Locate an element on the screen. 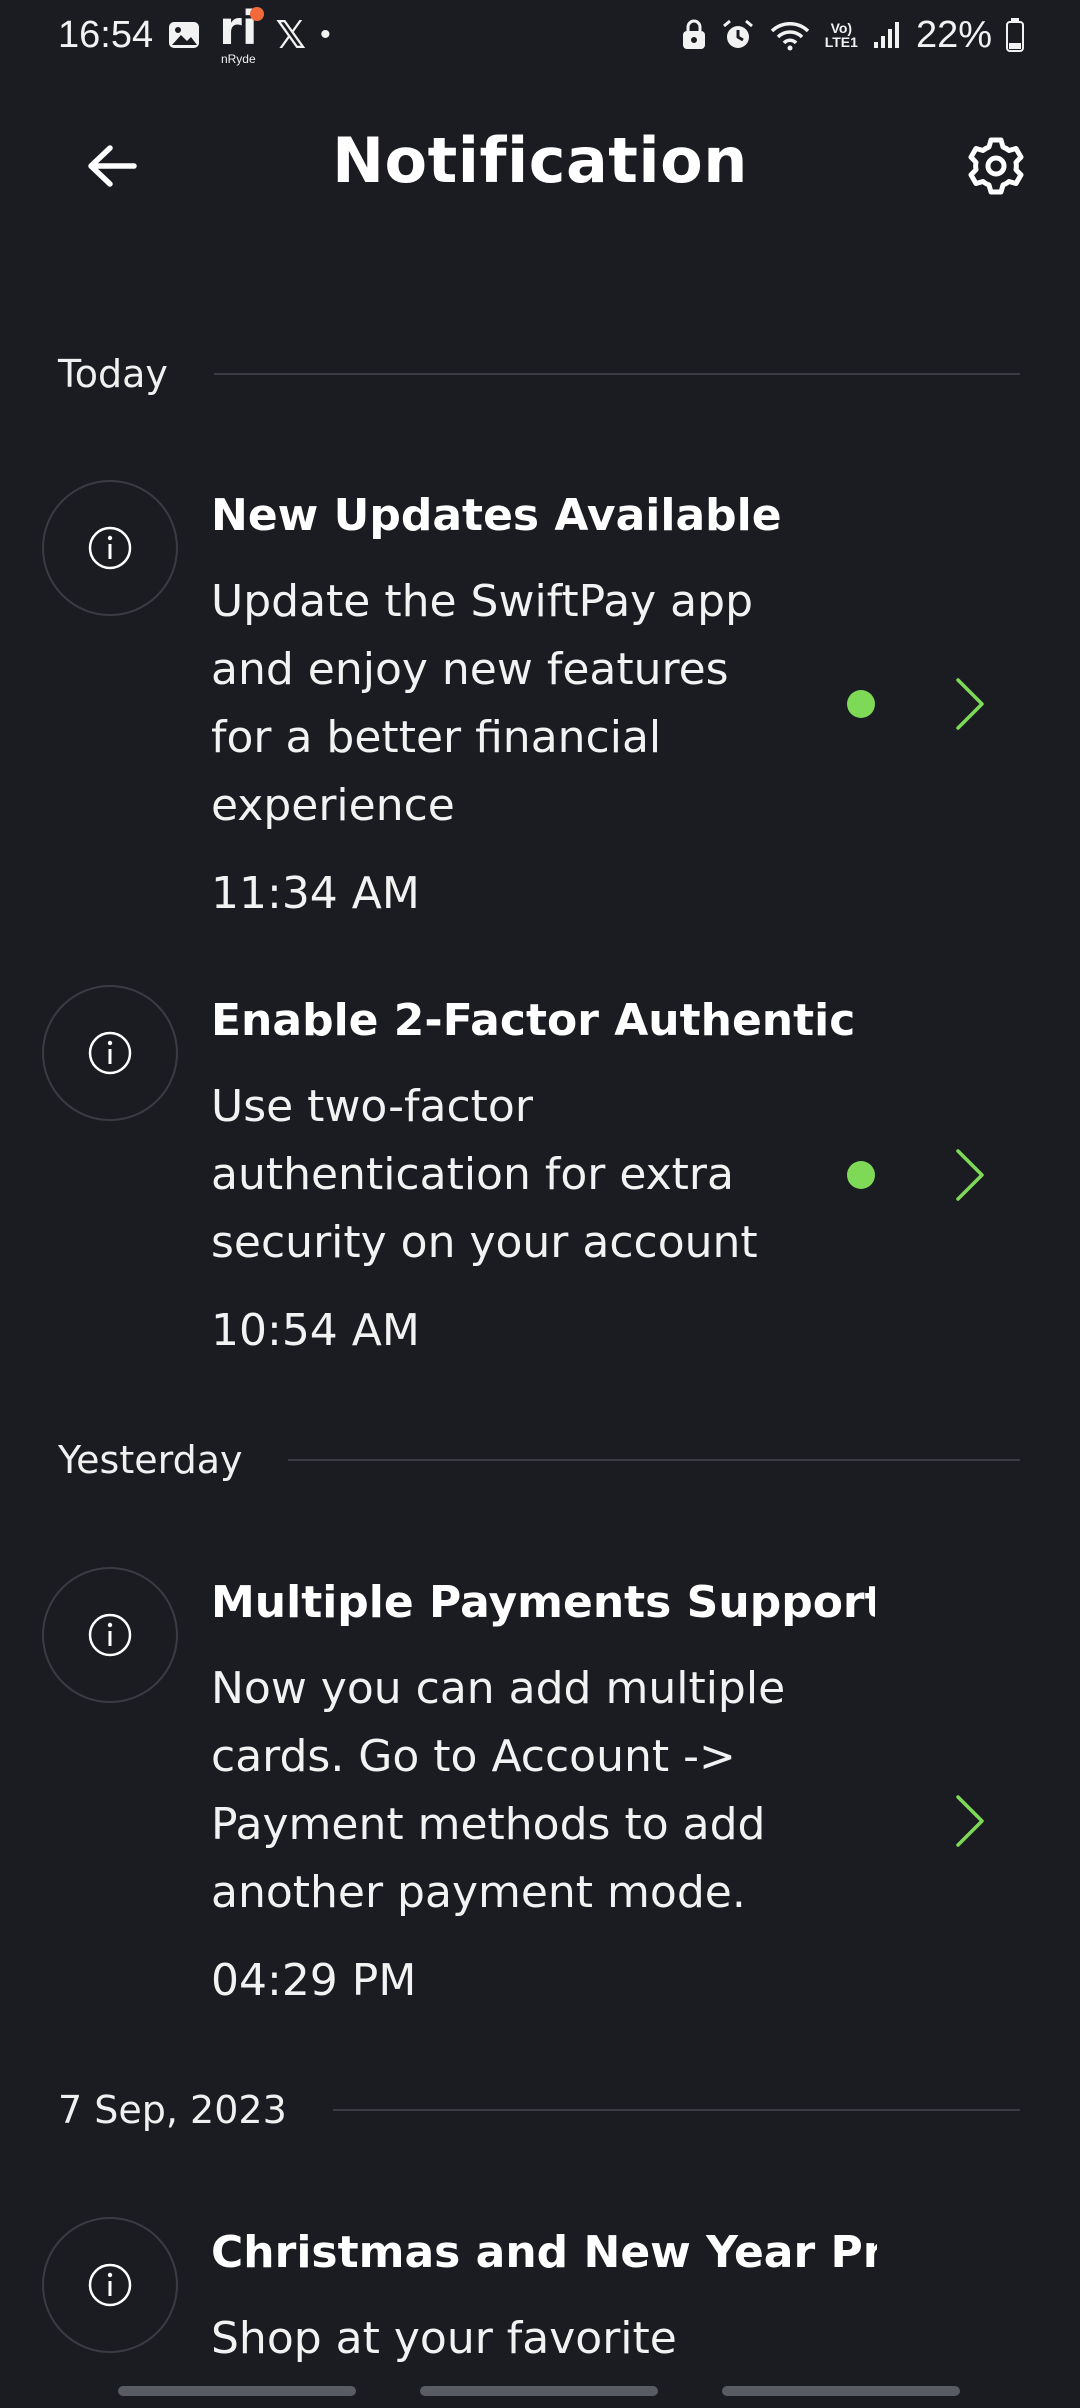 The width and height of the screenshot is (1080, 2408). notification-body-line: Payment methods to add is located at coordinates (488, 1824).